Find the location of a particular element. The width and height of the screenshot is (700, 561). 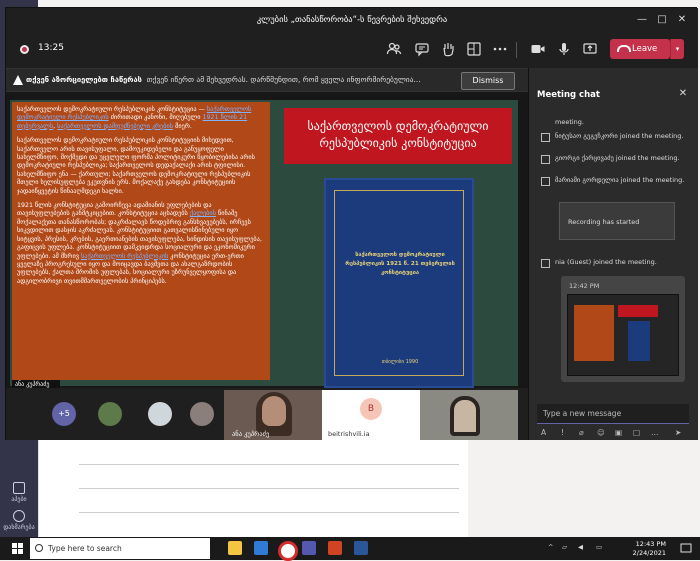

window-title: კლუბის „თანასწორობა“-ს წევრების შეხვედრა is located at coordinates (352, 20).